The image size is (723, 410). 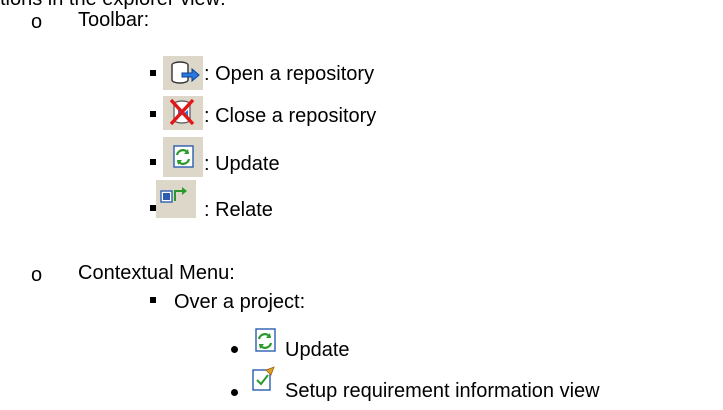 What do you see at coordinates (442, 391) in the screenshot?
I see `context-menu-item-label: Setup requirement information view` at bounding box center [442, 391].